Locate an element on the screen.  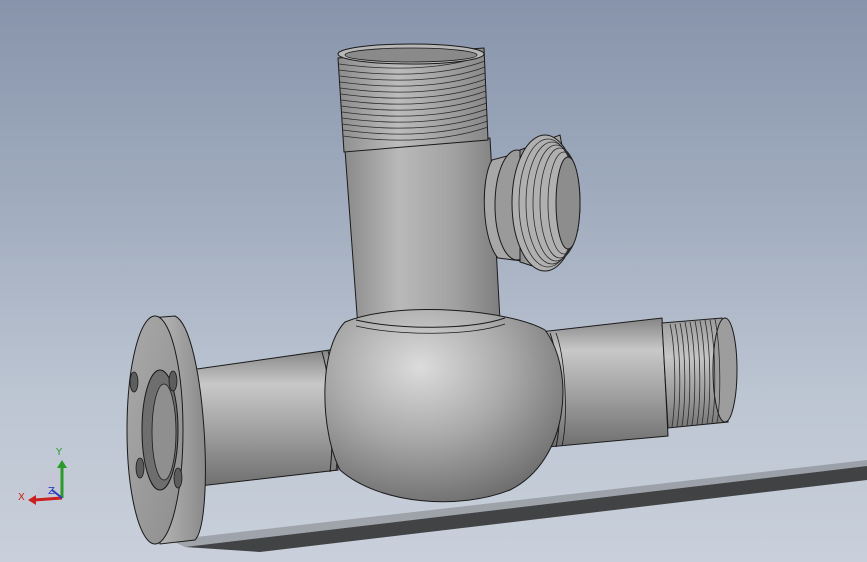
top-thread is located at coordinates (413, 98).